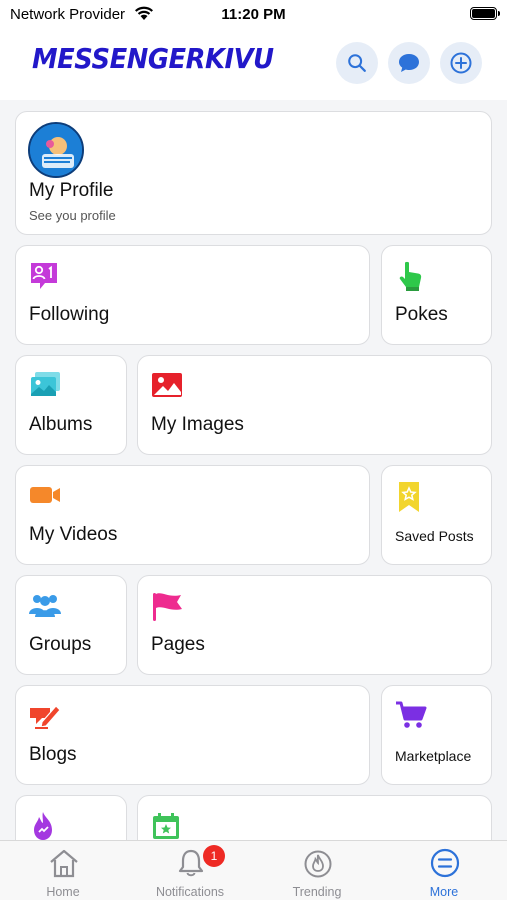 Image resolution: width=507 pixels, height=900 pixels. Describe the element at coordinates (411, 714) in the screenshot. I see `cart-icon` at that location.